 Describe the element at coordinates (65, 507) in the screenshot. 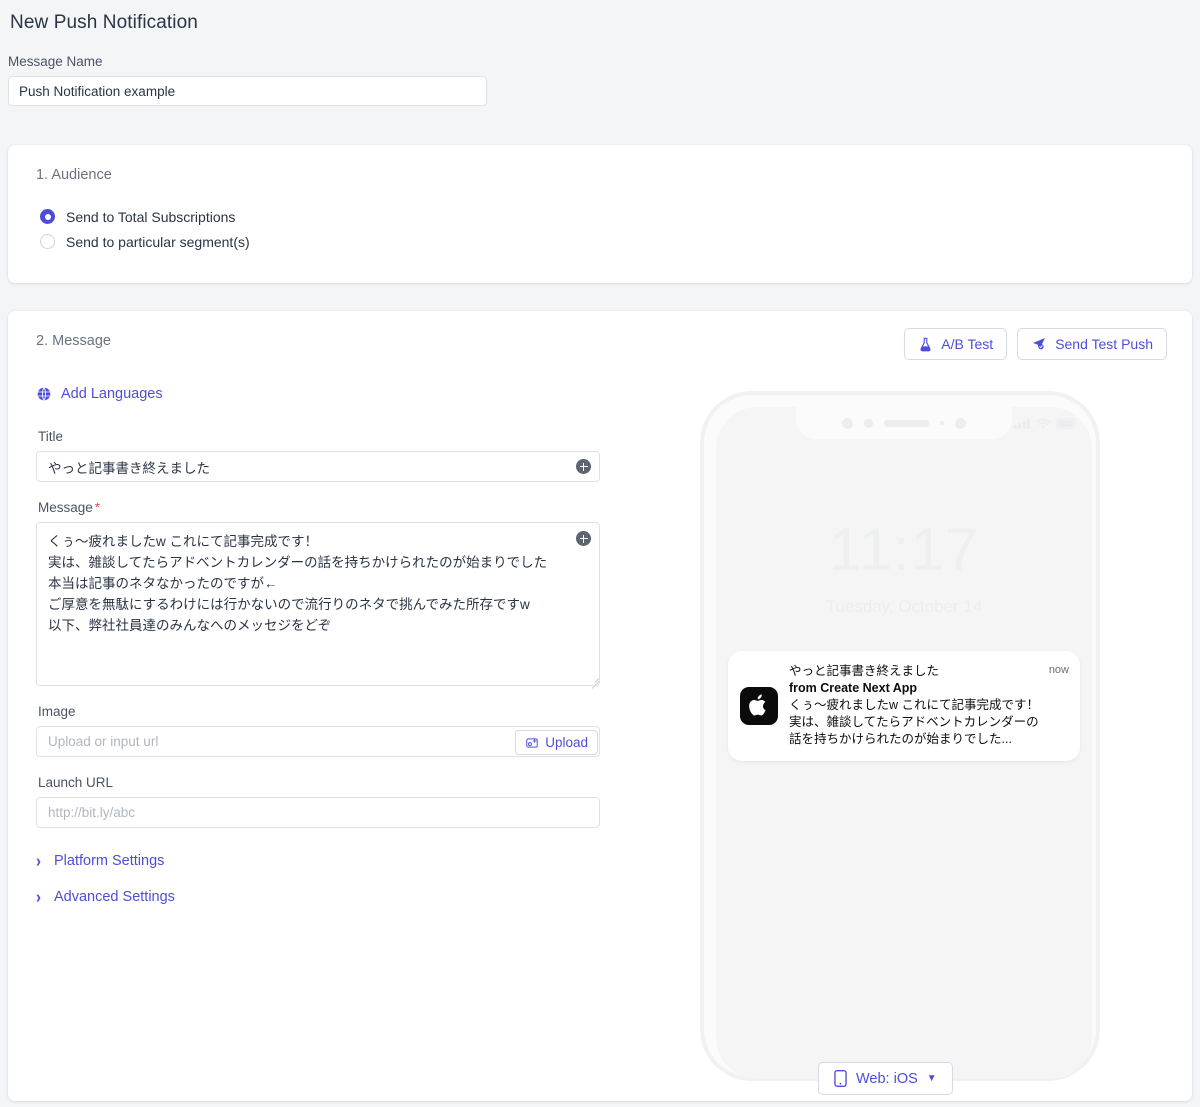

I see `message-body-label-text: Message` at that location.